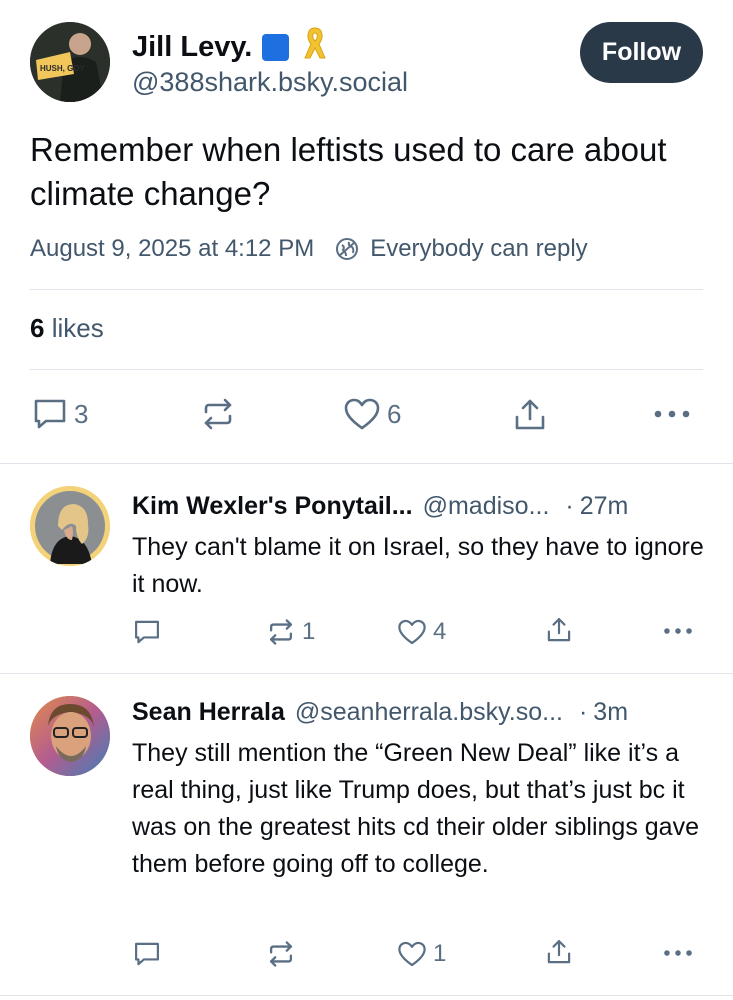 This screenshot has height=1000, width=733. Describe the element at coordinates (440, 631) in the screenshot. I see `like-count: 4` at that location.